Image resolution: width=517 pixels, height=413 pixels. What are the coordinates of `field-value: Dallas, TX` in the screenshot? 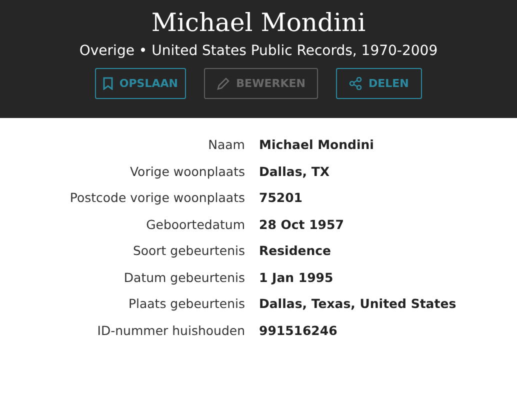 It's located at (295, 171).